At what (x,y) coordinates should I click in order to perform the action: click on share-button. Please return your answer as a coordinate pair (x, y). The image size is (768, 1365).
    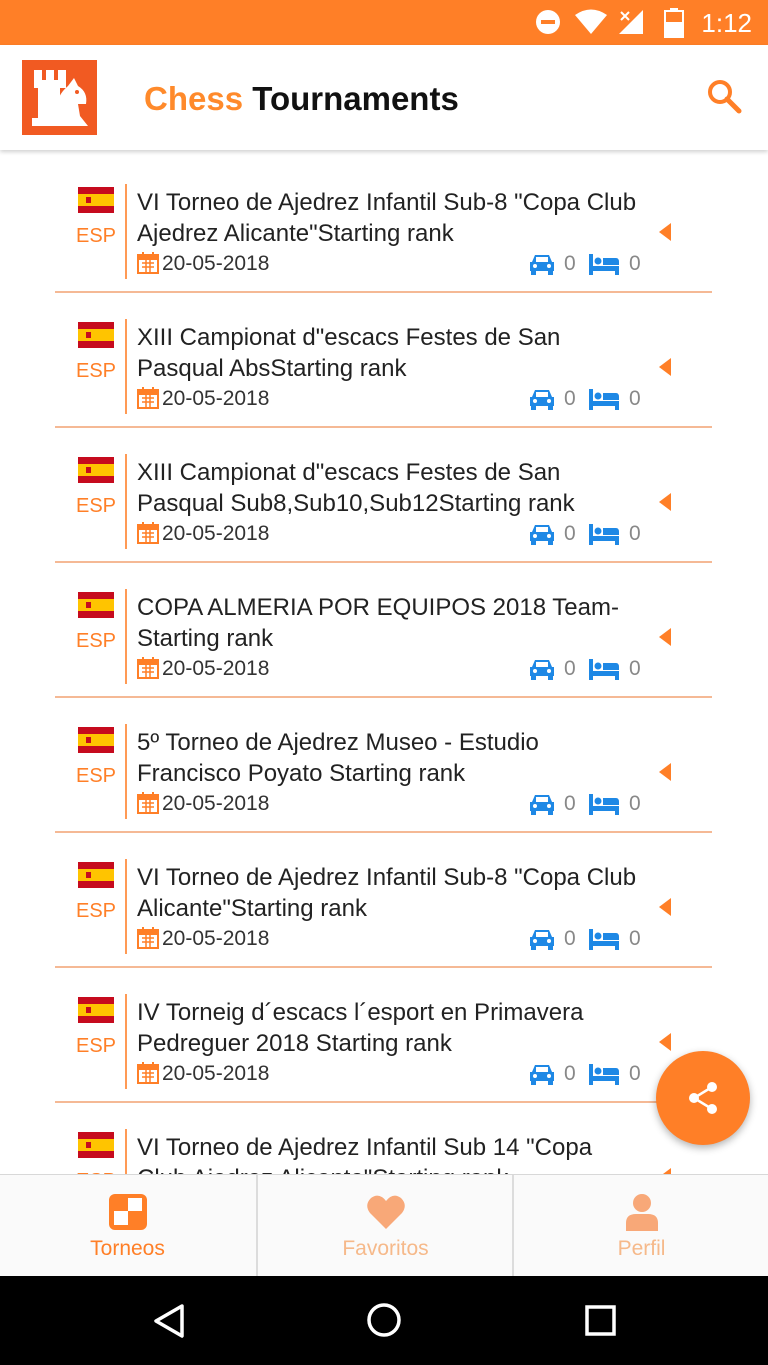
    Looking at the image, I should click on (703, 1098).